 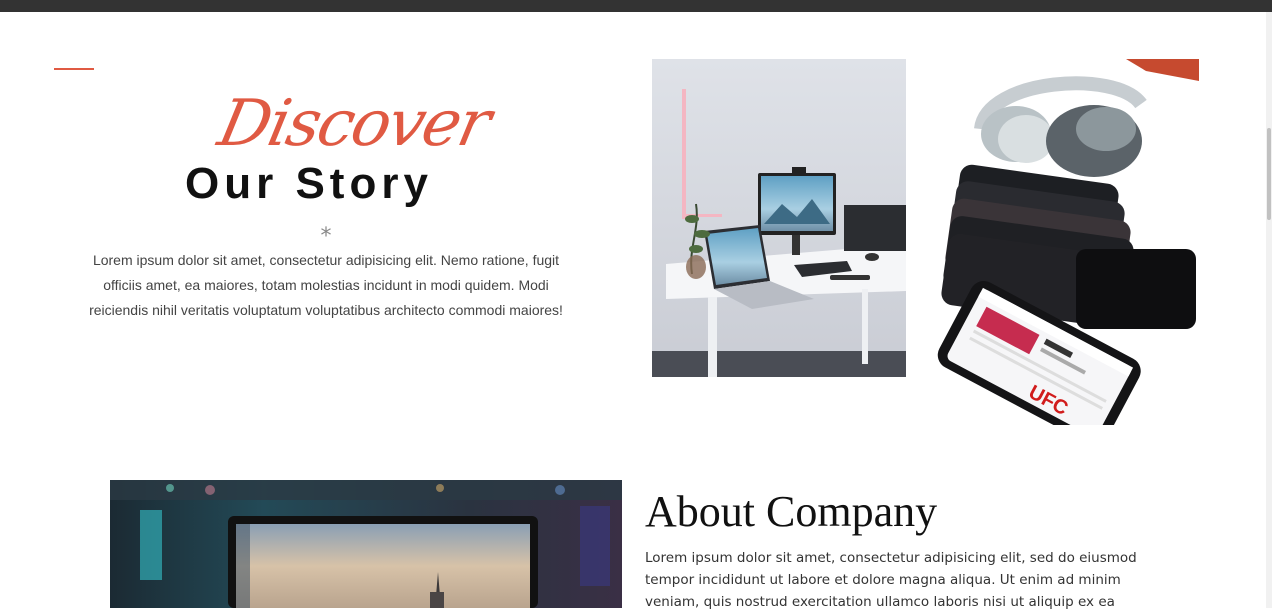 What do you see at coordinates (1062, 242) in the screenshot?
I see `gadgets-image: UFC` at bounding box center [1062, 242].